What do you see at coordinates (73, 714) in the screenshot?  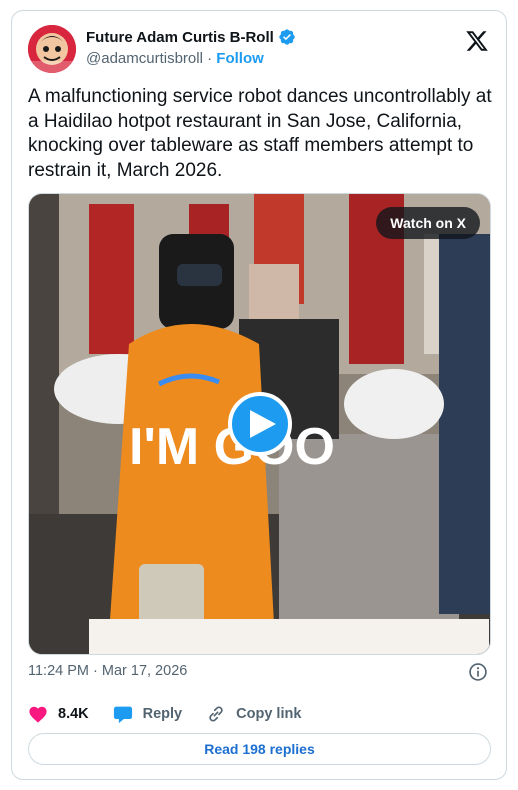 I see `like-count: 8.4K` at bounding box center [73, 714].